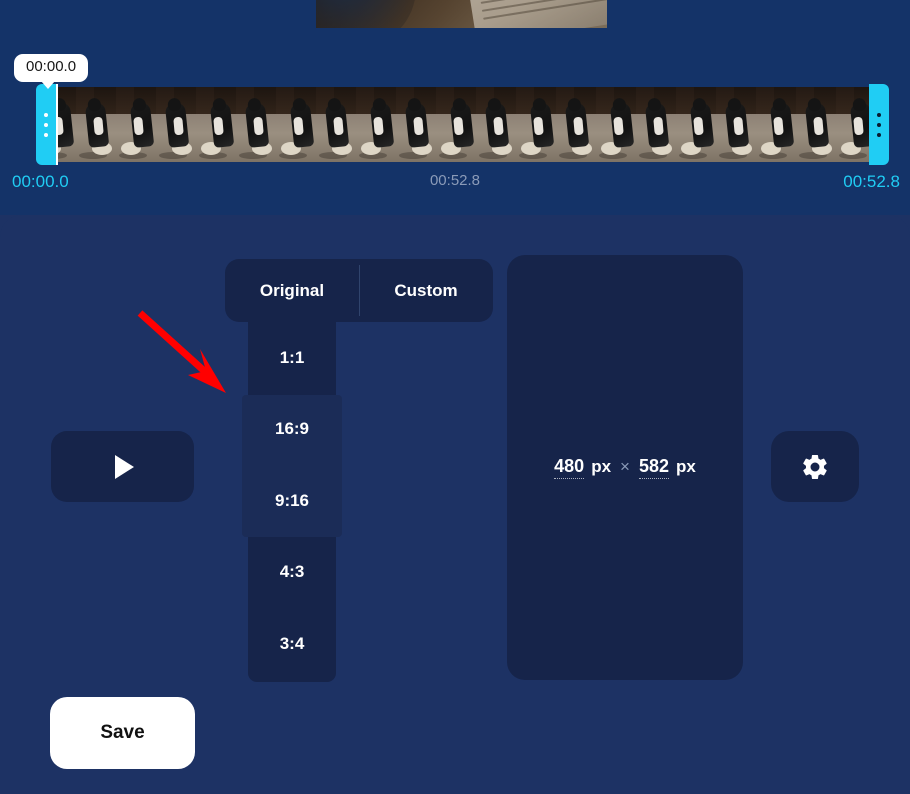 The height and width of the screenshot is (794, 910). I want to click on gear-icon, so click(815, 466).